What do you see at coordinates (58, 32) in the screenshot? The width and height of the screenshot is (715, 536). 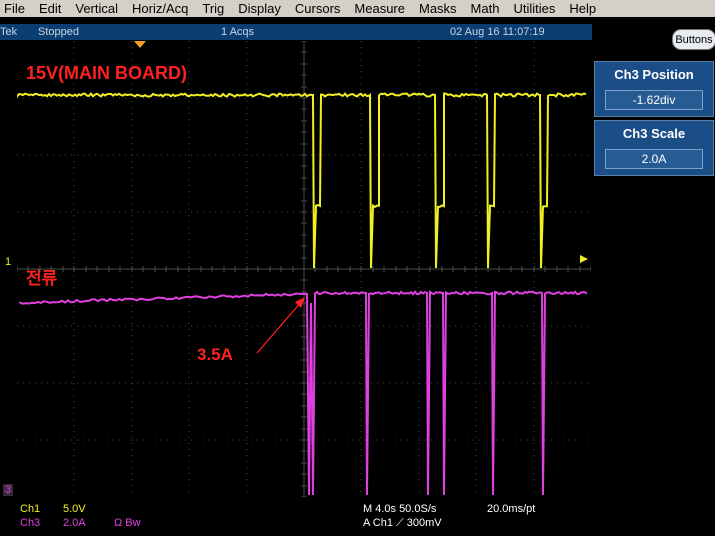 I see `run-state: Stopped` at bounding box center [58, 32].